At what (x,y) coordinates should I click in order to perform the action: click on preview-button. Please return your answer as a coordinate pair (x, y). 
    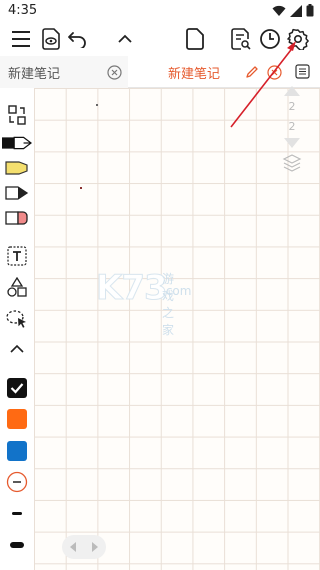
    Looking at the image, I should click on (51, 39).